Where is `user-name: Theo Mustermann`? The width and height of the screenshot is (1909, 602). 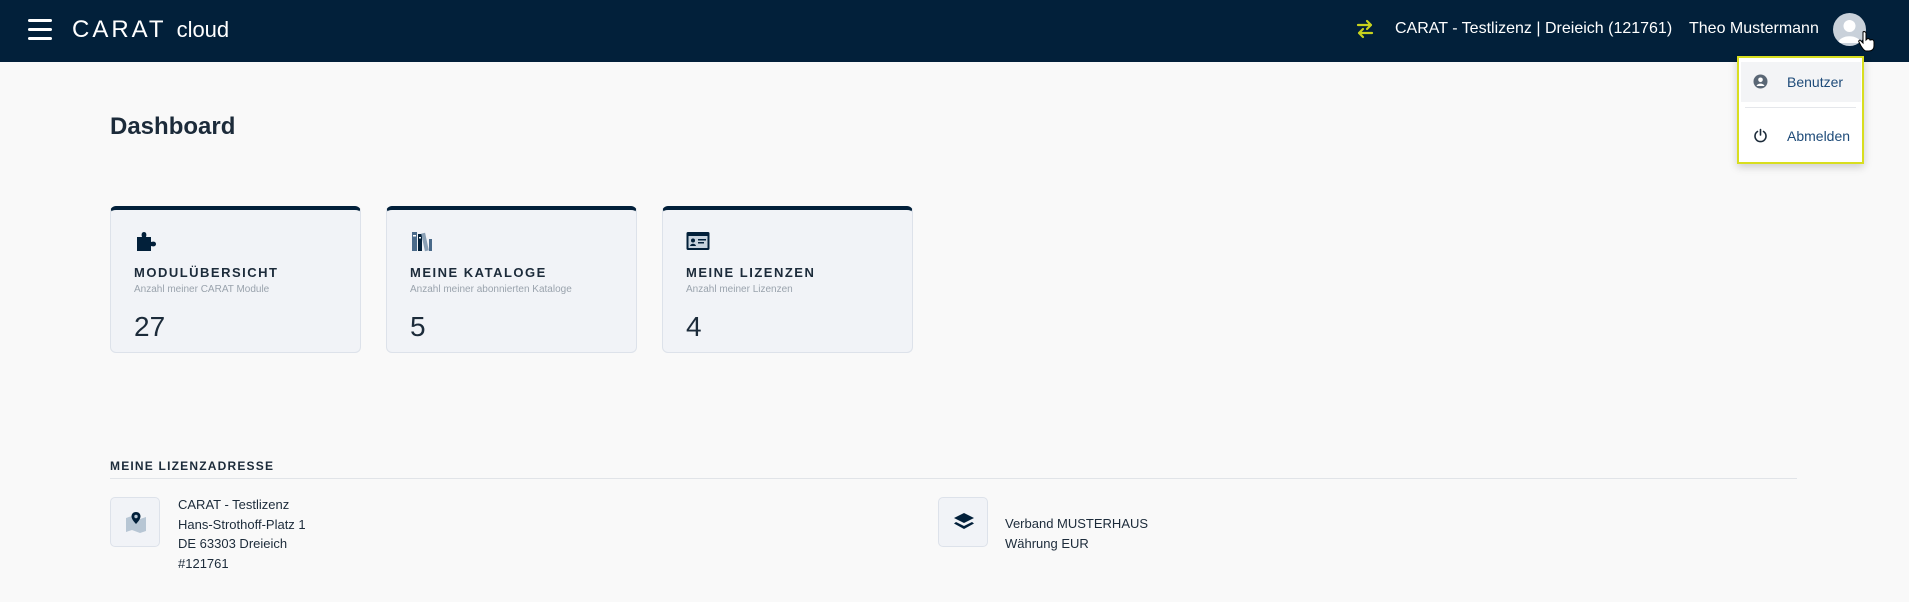 user-name: Theo Mustermann is located at coordinates (1754, 29).